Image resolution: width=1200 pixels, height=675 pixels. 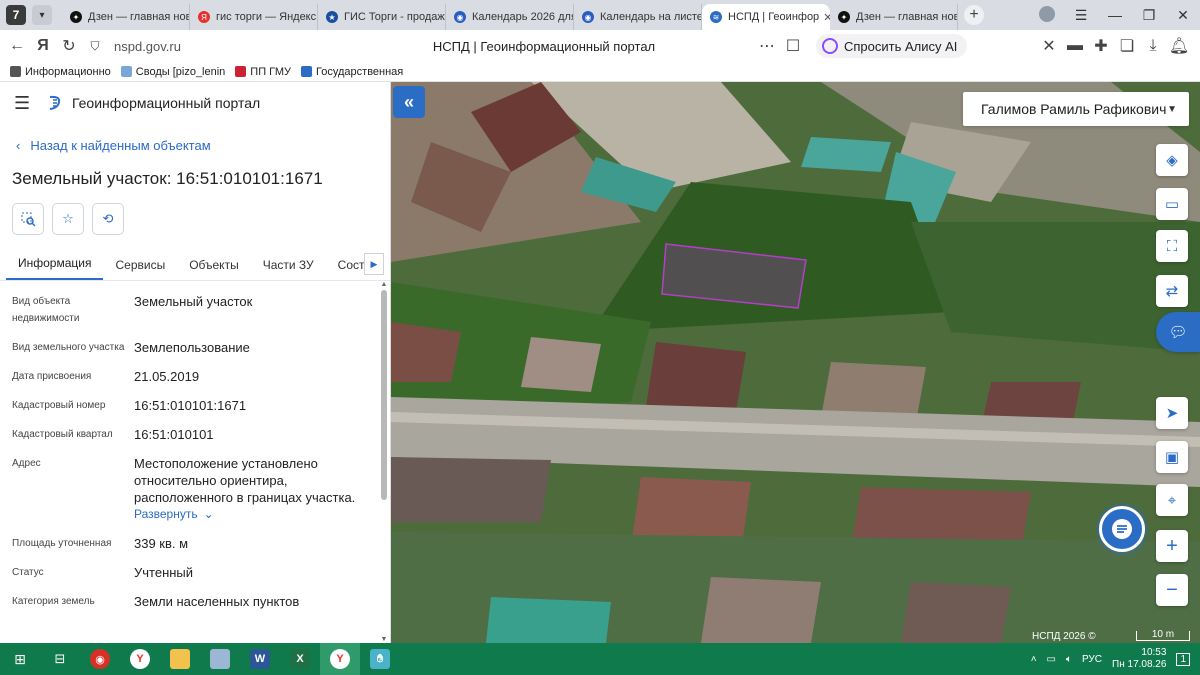 I want to click on bell-icon: 🔔︎, so click(x=1179, y=46).